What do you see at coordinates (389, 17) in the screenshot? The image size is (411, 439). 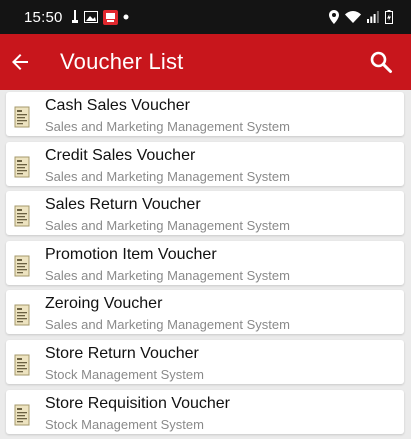 I see `battery-icon` at bounding box center [389, 17].